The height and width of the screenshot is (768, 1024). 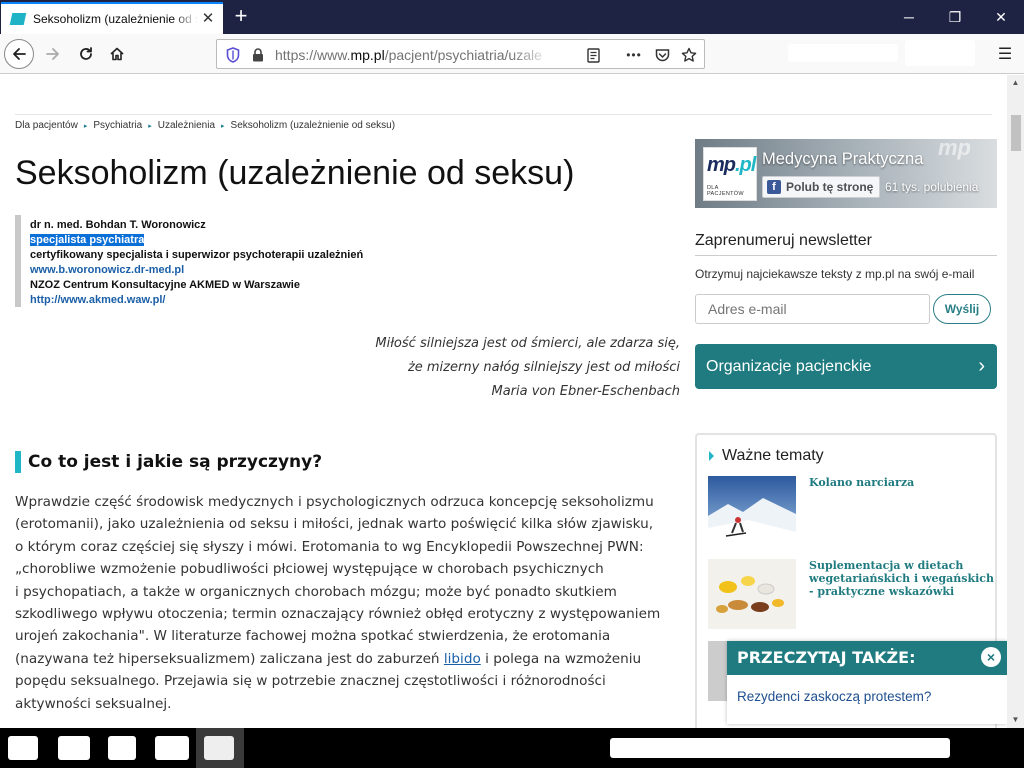 I want to click on like-button-label: Polub tę stronę, so click(x=830, y=187).